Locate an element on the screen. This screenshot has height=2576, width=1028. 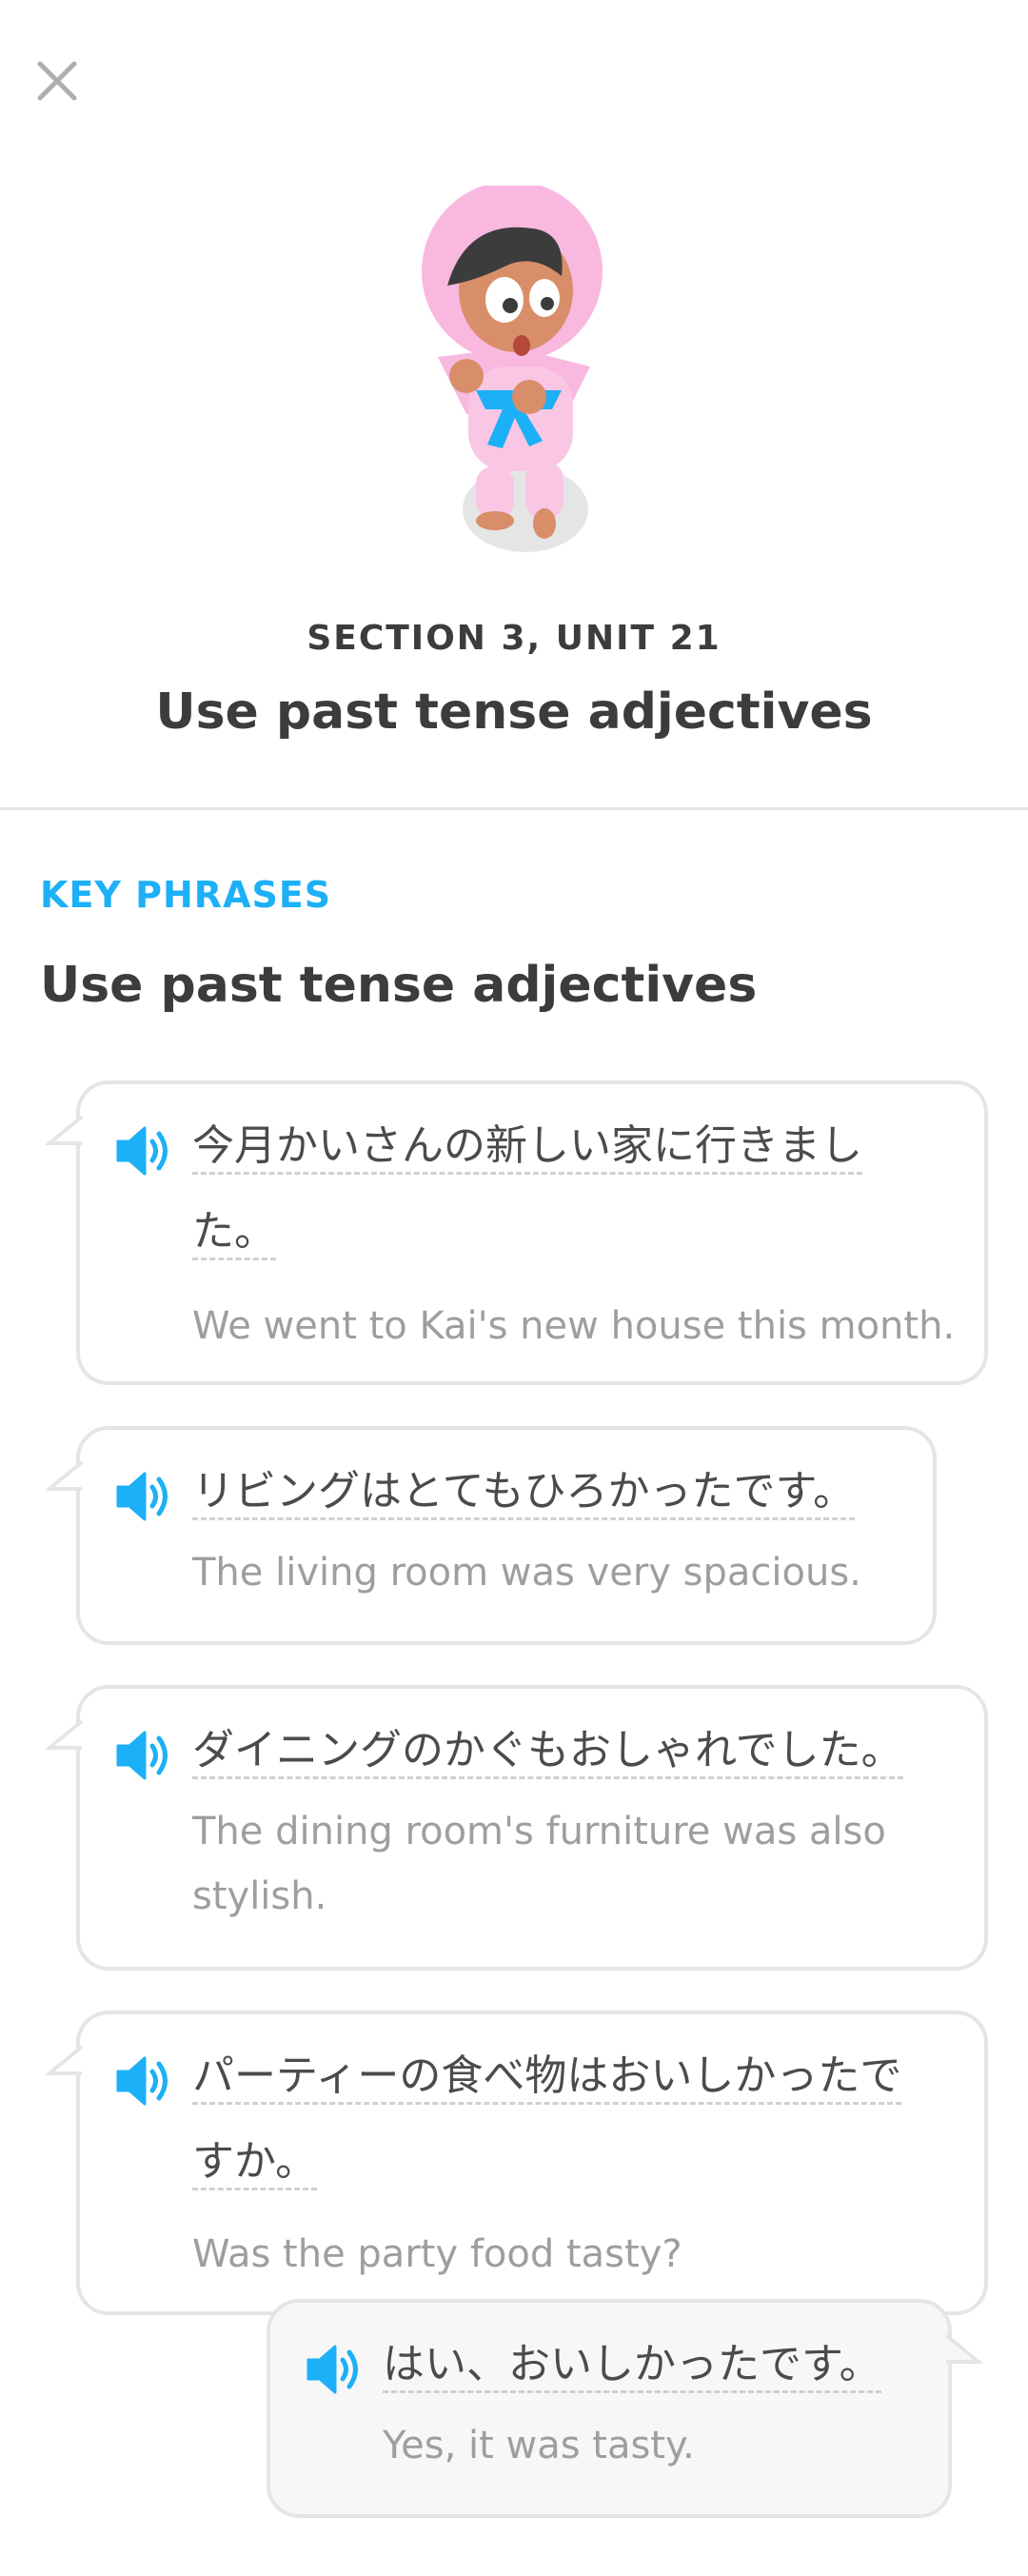
phrase-japanese: ダイニングのかぐもおしゃれでした。 is located at coordinates (582, 1750).